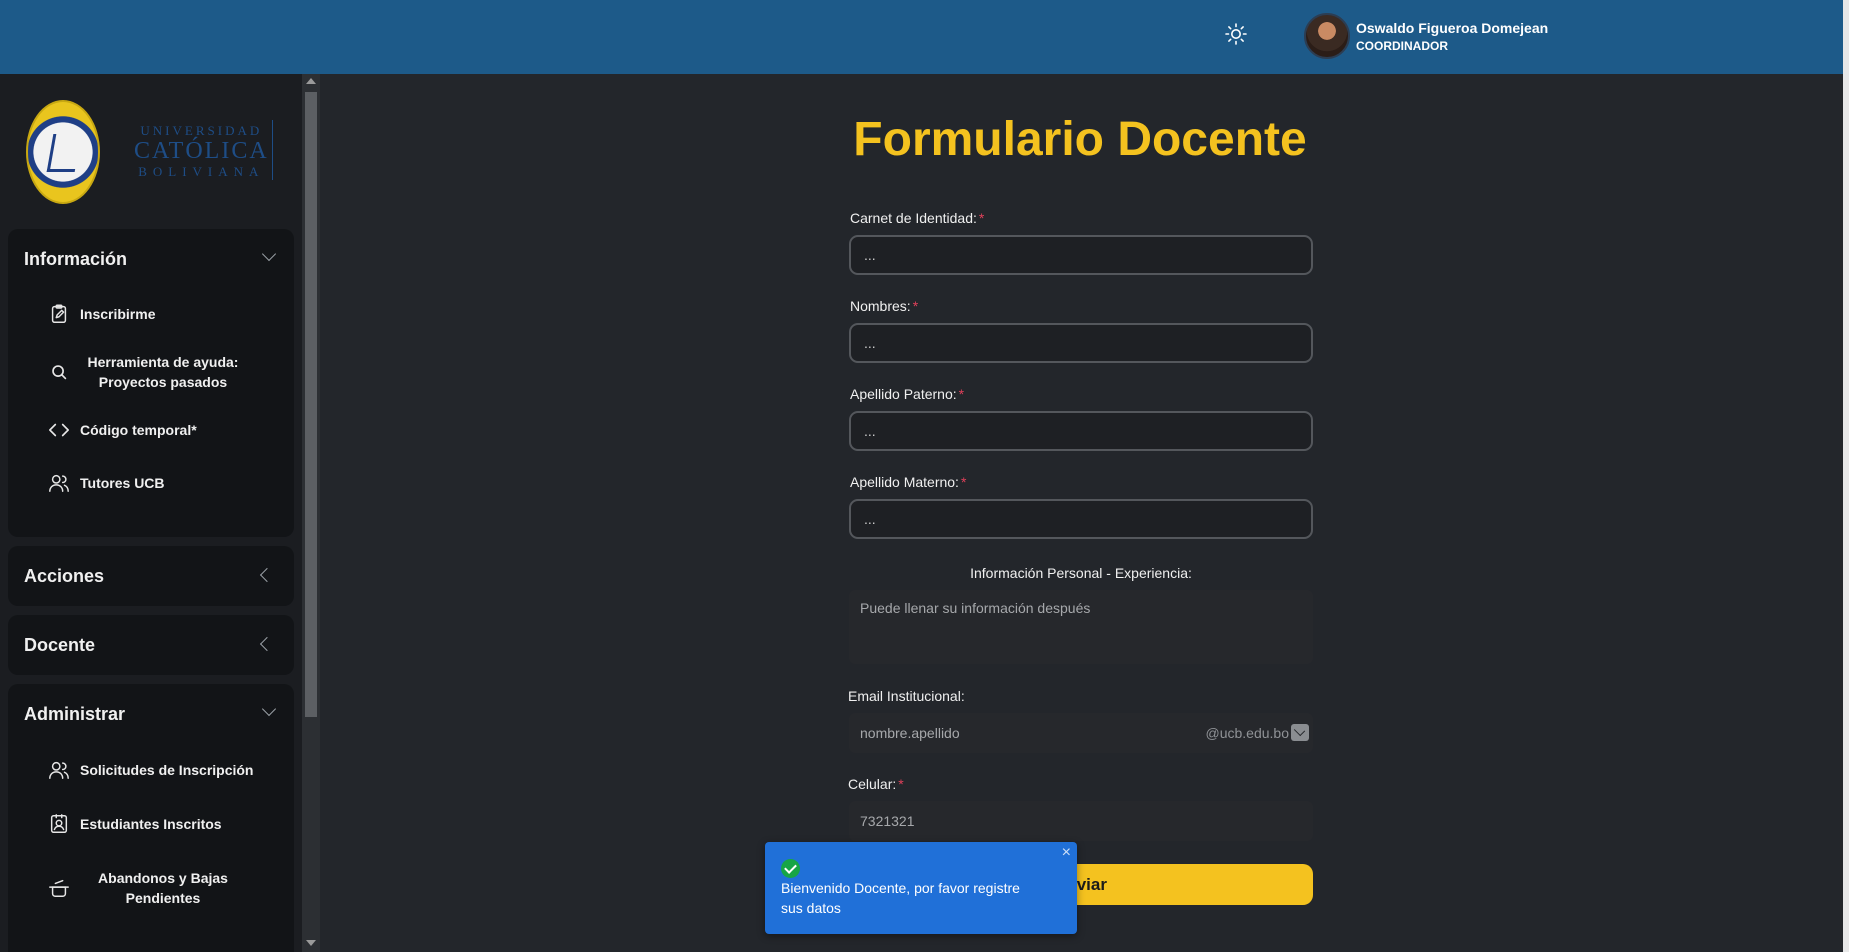 The width and height of the screenshot is (1849, 952). What do you see at coordinates (1081, 627) in the screenshot?
I see `experiencia-textarea: Puede llenar su información después` at bounding box center [1081, 627].